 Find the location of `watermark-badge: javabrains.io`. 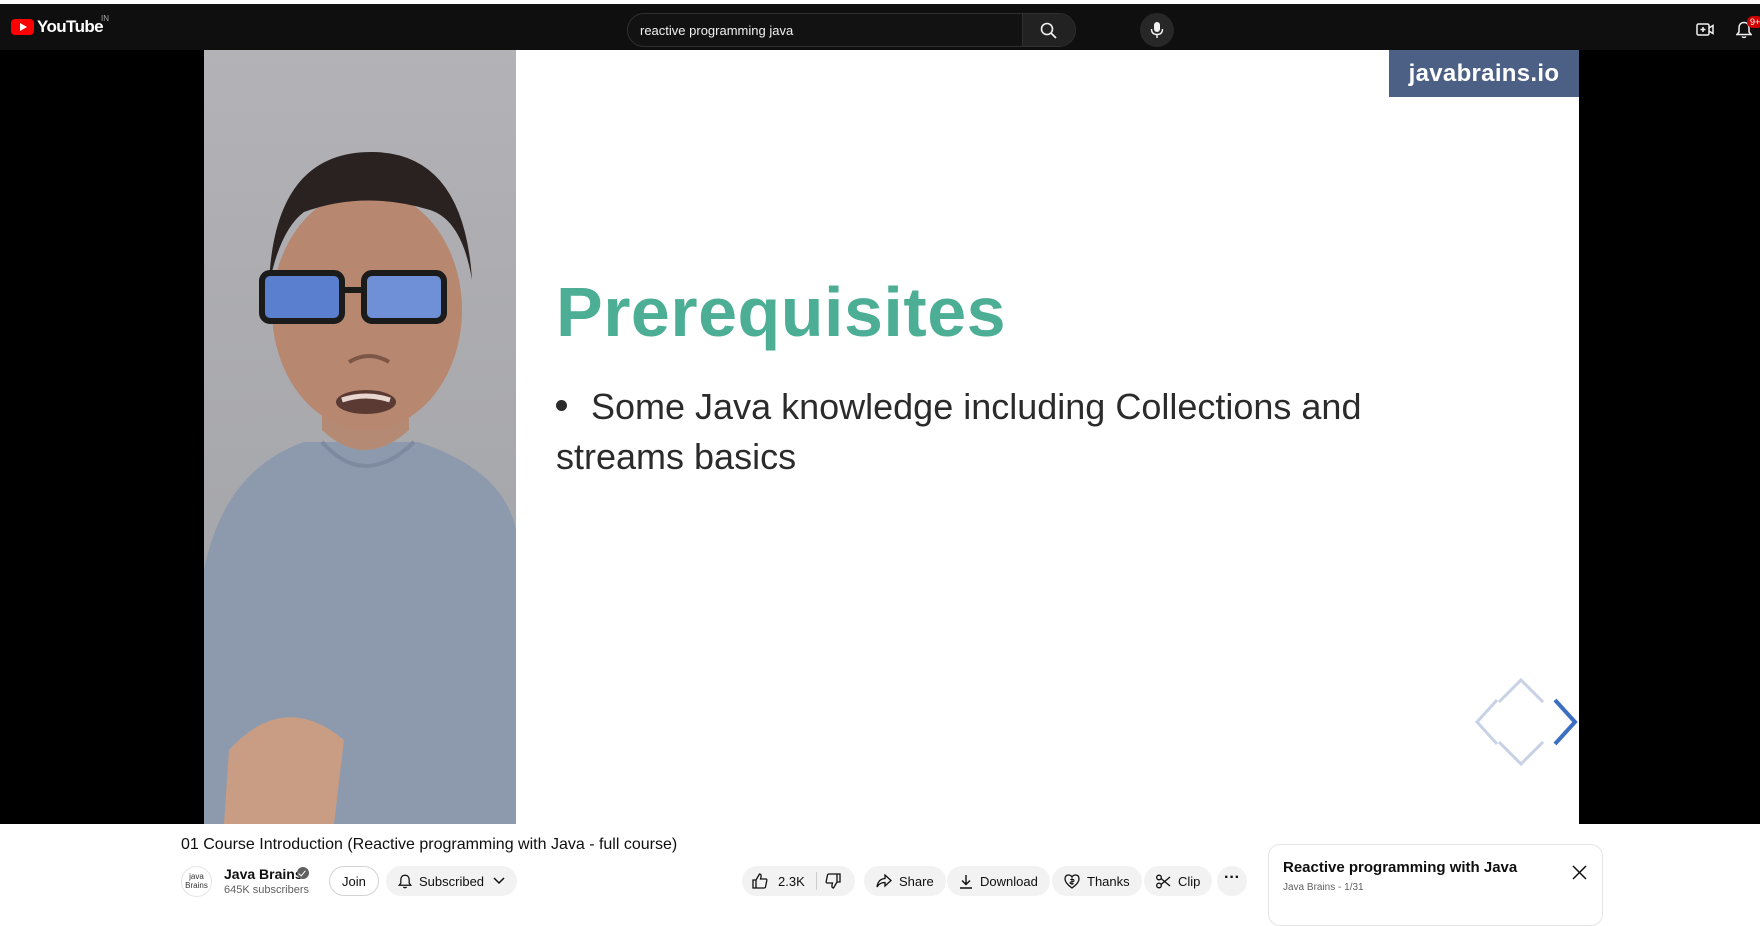

watermark-badge: javabrains.io is located at coordinates (1484, 73).